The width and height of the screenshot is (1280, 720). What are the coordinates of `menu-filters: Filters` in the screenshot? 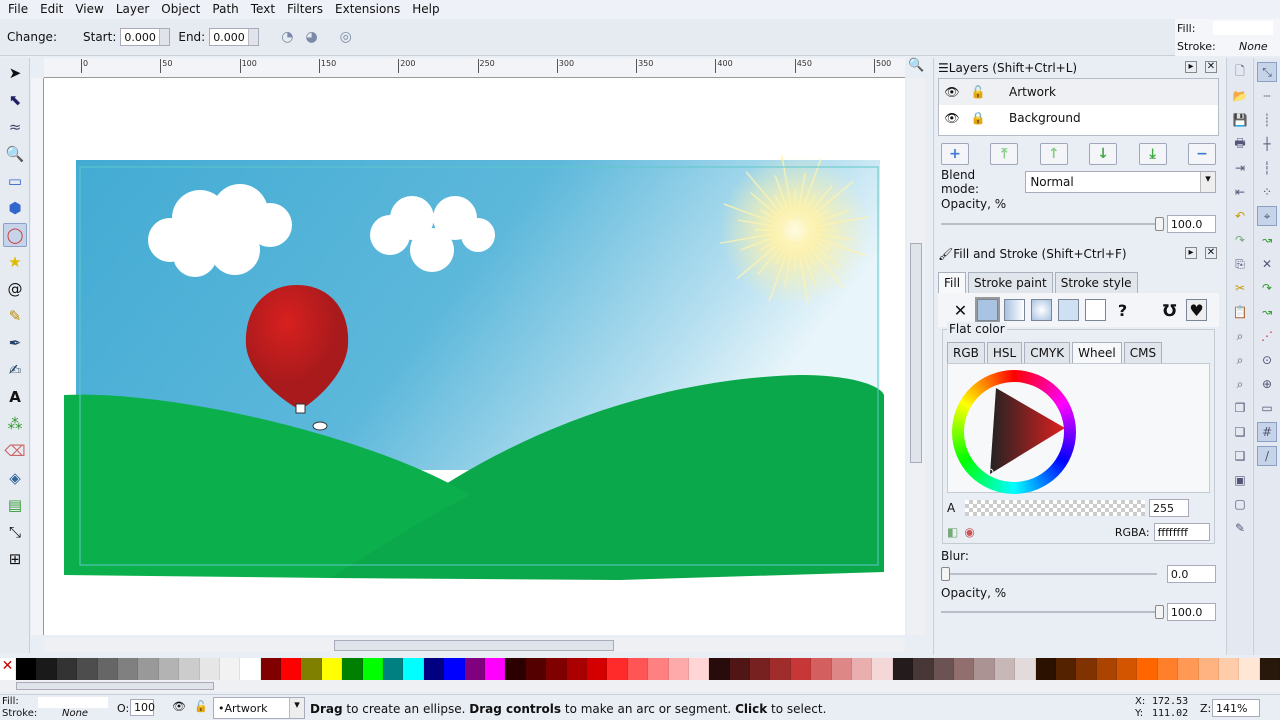 It's located at (305, 9).